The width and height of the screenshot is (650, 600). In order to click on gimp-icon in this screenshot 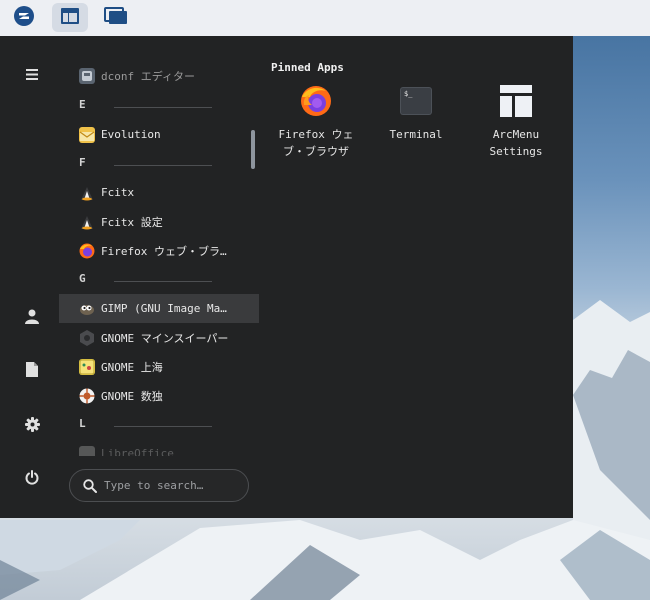, I will do `click(87, 309)`.